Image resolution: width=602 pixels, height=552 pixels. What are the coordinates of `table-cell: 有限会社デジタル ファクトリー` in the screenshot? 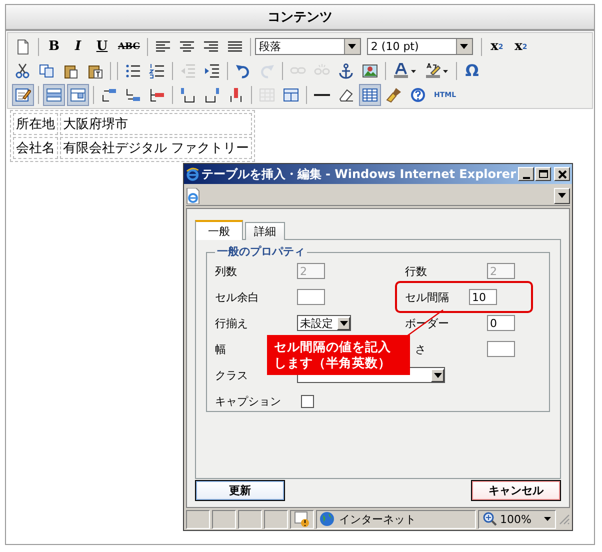 It's located at (156, 148).